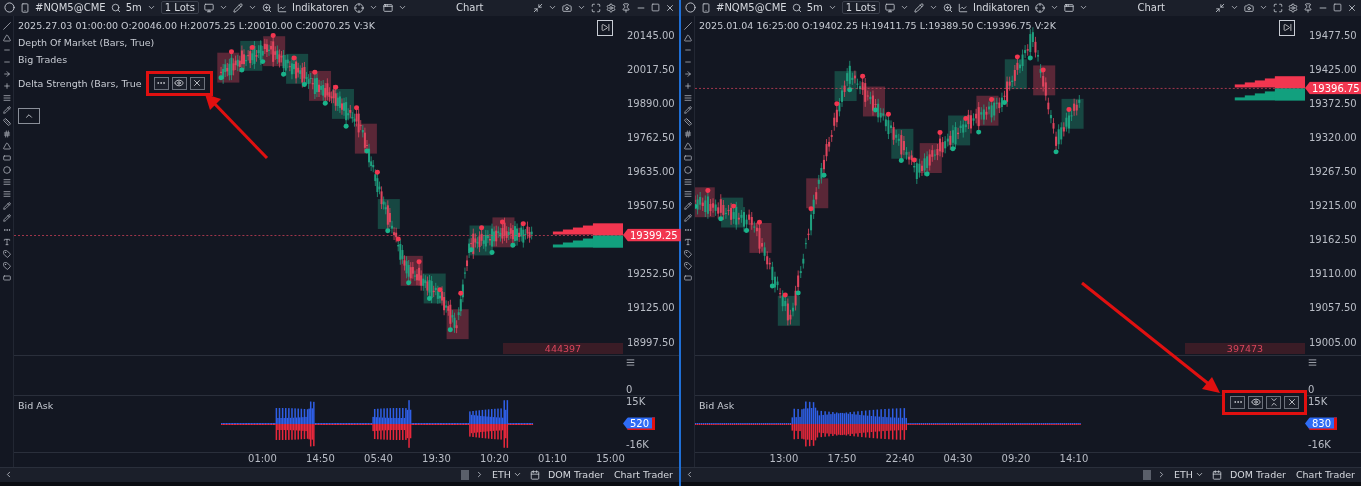 This screenshot has height=486, width=1361. Describe the element at coordinates (465, 474) in the screenshot. I see `scrollbar-thumb` at that location.